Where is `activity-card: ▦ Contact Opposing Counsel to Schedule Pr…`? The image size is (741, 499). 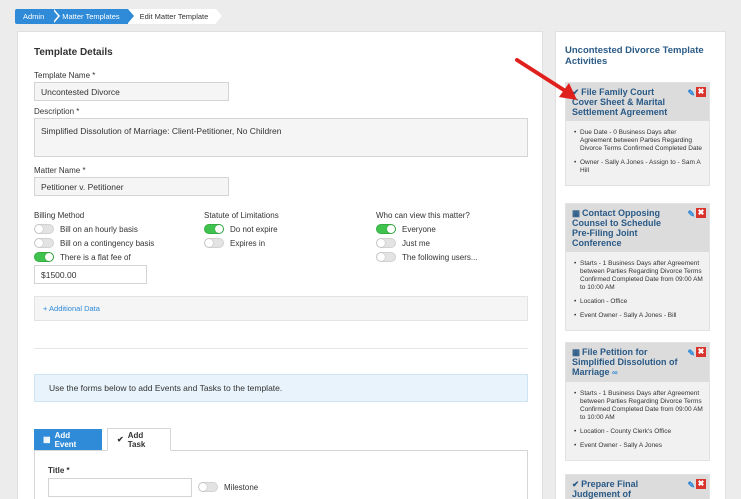 activity-card: ▦ Contact Opposing Counsel to Schedule Pr… is located at coordinates (637, 267).